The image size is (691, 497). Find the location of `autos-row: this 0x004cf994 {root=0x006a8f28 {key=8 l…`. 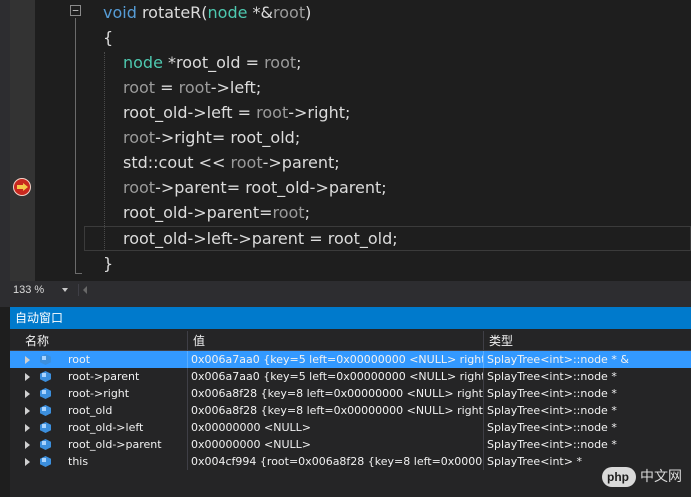

autos-row: this 0x004cf994 {root=0x006a8f28 {key=8 l… is located at coordinates (350, 461).